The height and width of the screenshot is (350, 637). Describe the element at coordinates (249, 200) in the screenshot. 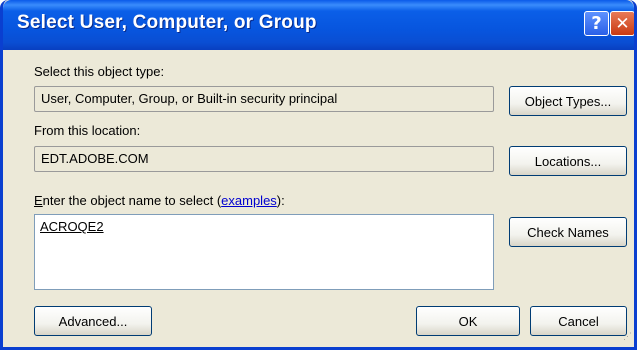

I see `examples-link: examples` at that location.